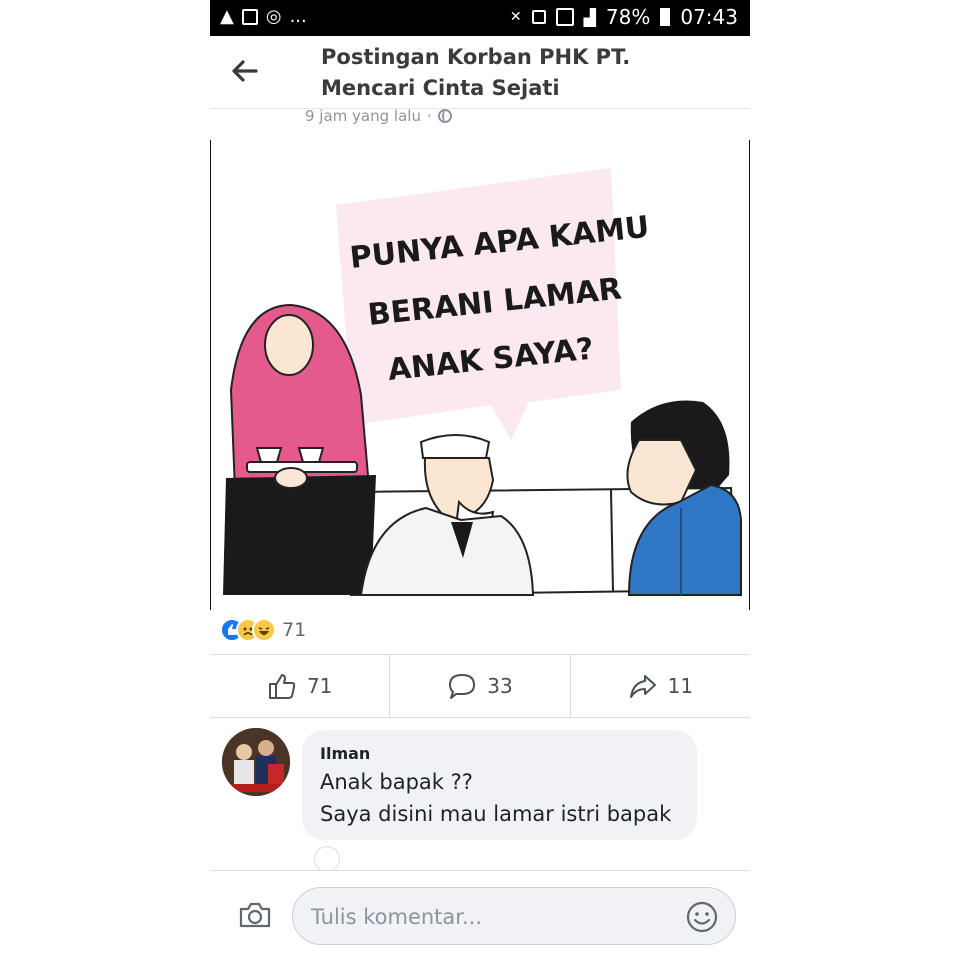  Describe the element at coordinates (300, 686) in the screenshot. I see `like-button: 71` at that location.